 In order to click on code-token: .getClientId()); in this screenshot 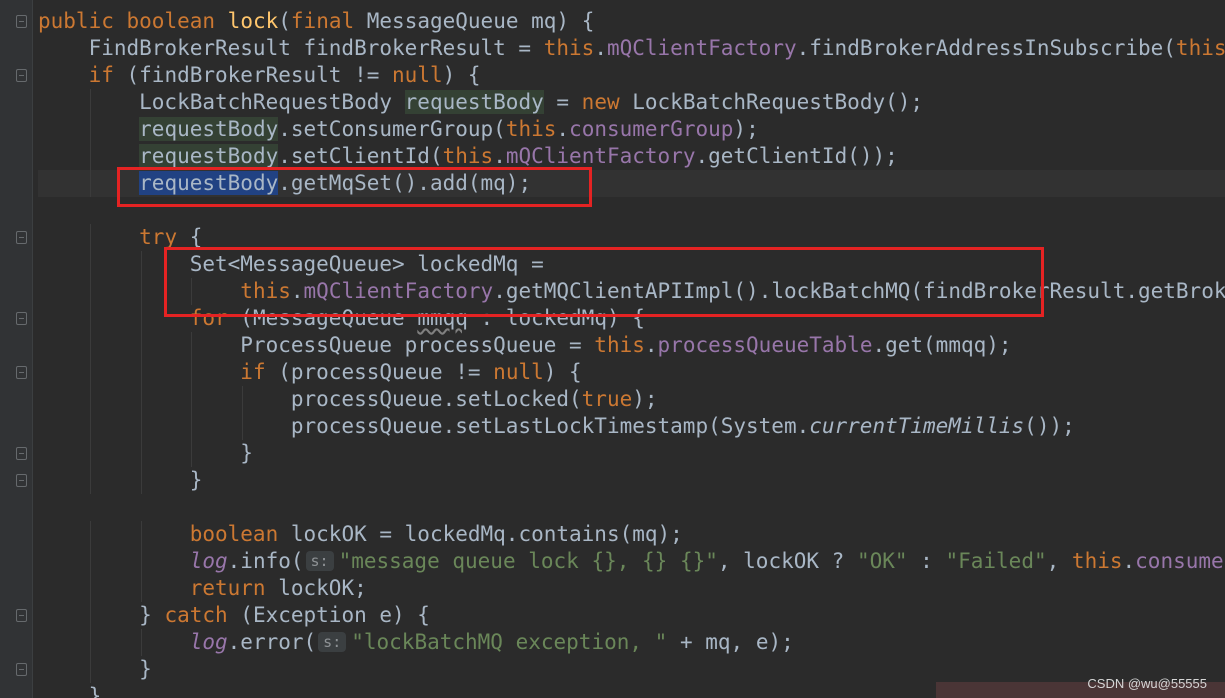, I will do `click(796, 156)`.